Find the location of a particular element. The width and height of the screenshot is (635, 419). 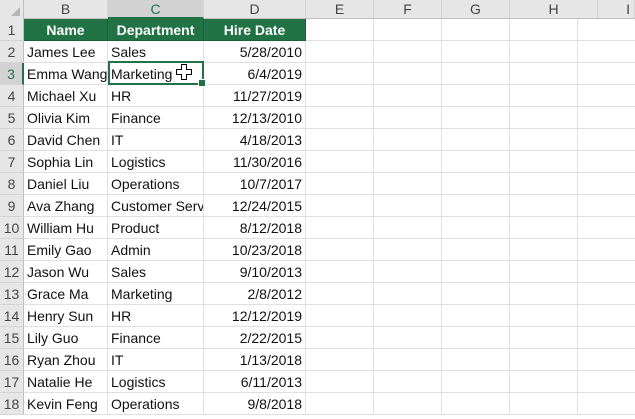

cell-name: Daniel Liu is located at coordinates (66, 184).